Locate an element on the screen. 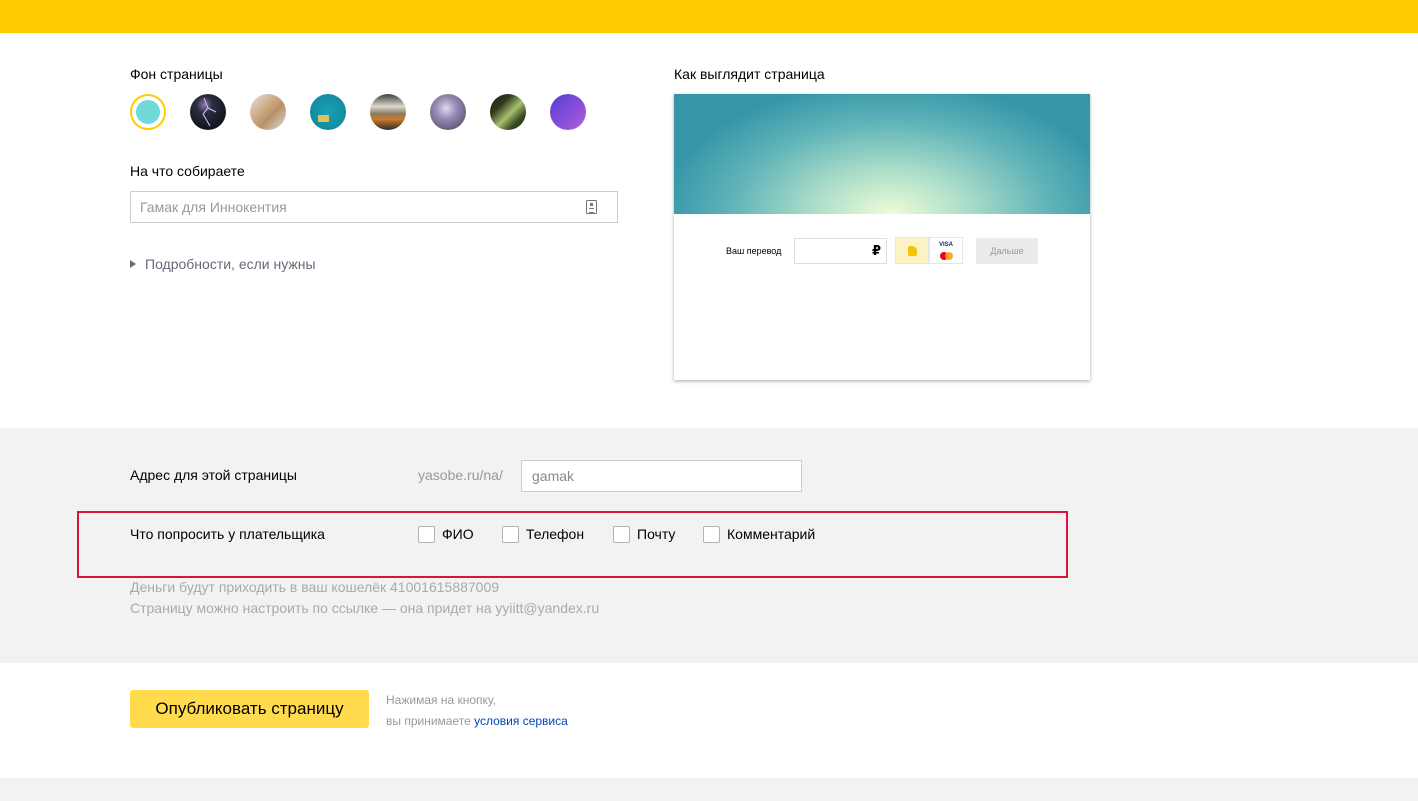  details-toggle-label: Подробности, если нужны is located at coordinates (230, 264).